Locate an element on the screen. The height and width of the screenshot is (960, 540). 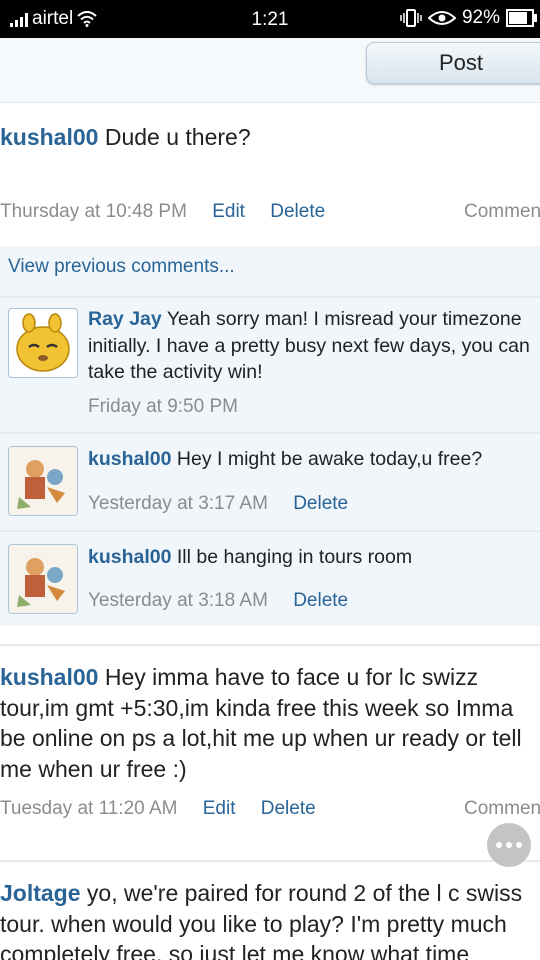
comment-meta: Yesterday at 3:17 AM Delete is located at coordinates (218, 504).